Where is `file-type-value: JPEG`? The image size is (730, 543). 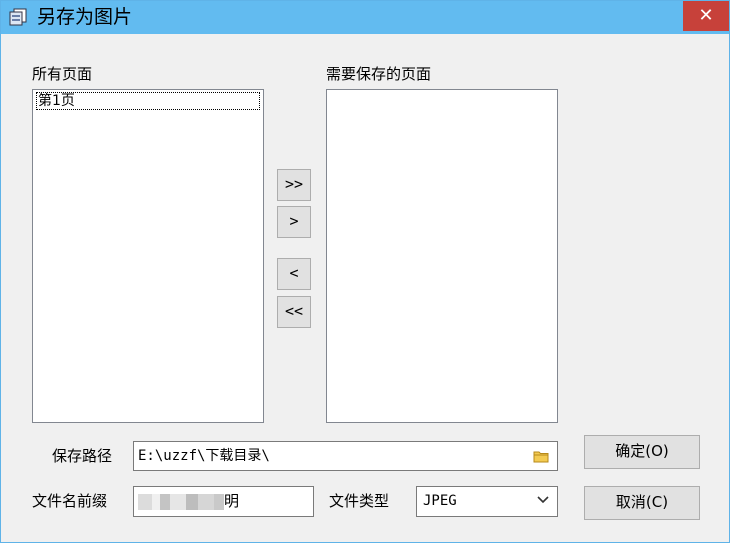
file-type-value: JPEG is located at coordinates (440, 501).